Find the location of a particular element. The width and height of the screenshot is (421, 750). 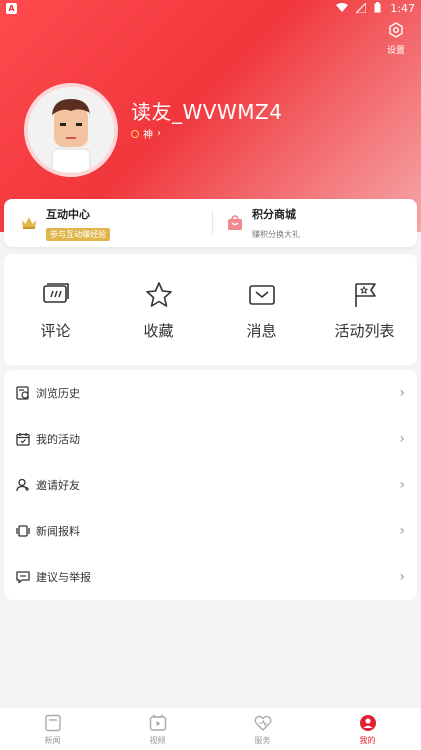

quick-cards: 互动中心 参与互动赚经验 积分商城 赚积分换大礼 is located at coordinates (210, 223).